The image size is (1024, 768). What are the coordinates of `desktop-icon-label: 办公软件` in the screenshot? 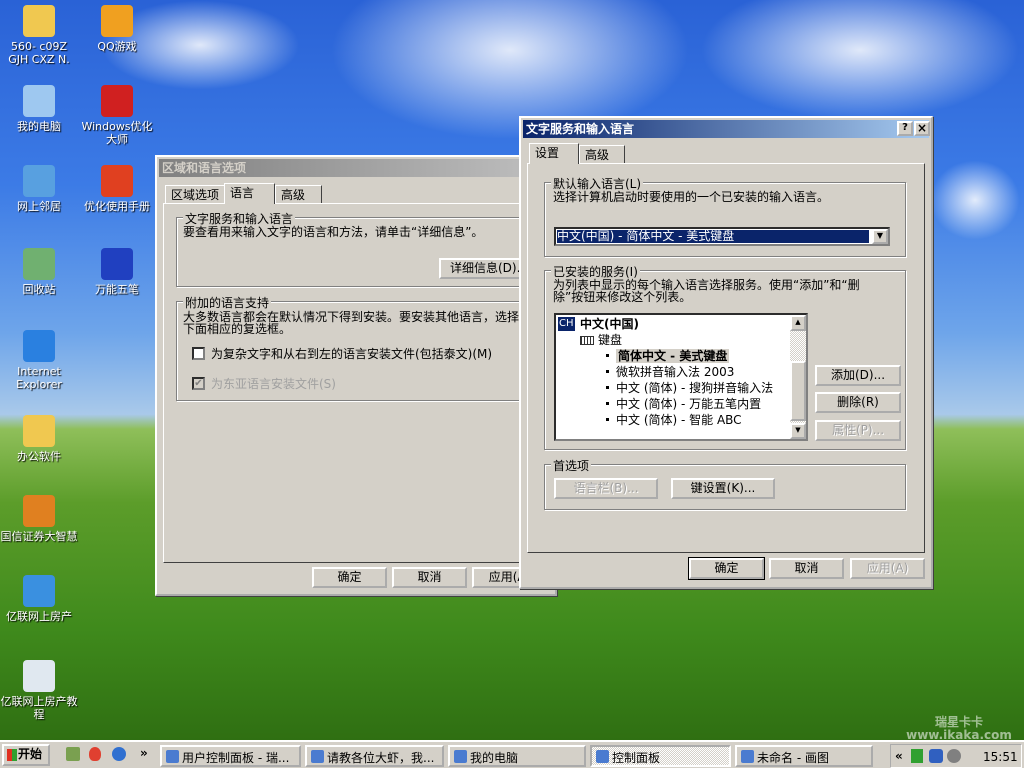 It's located at (39, 456).